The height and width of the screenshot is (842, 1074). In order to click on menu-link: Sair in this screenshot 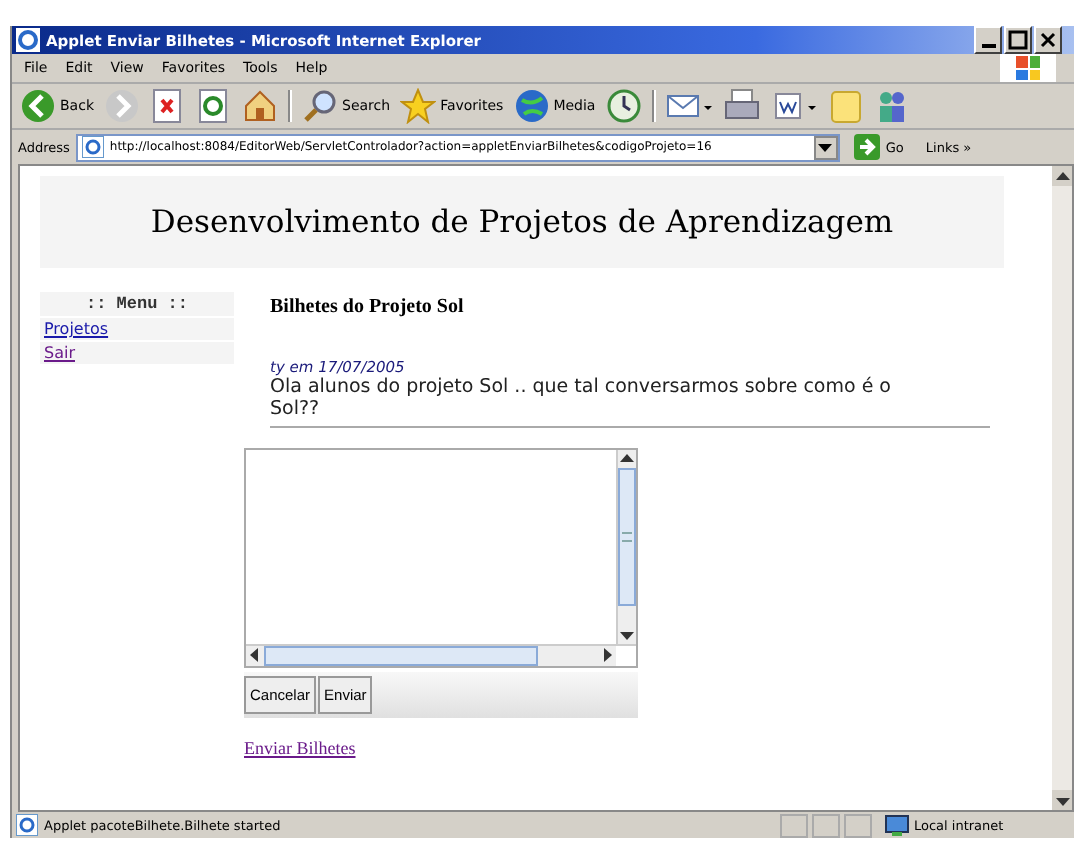, I will do `click(137, 352)`.